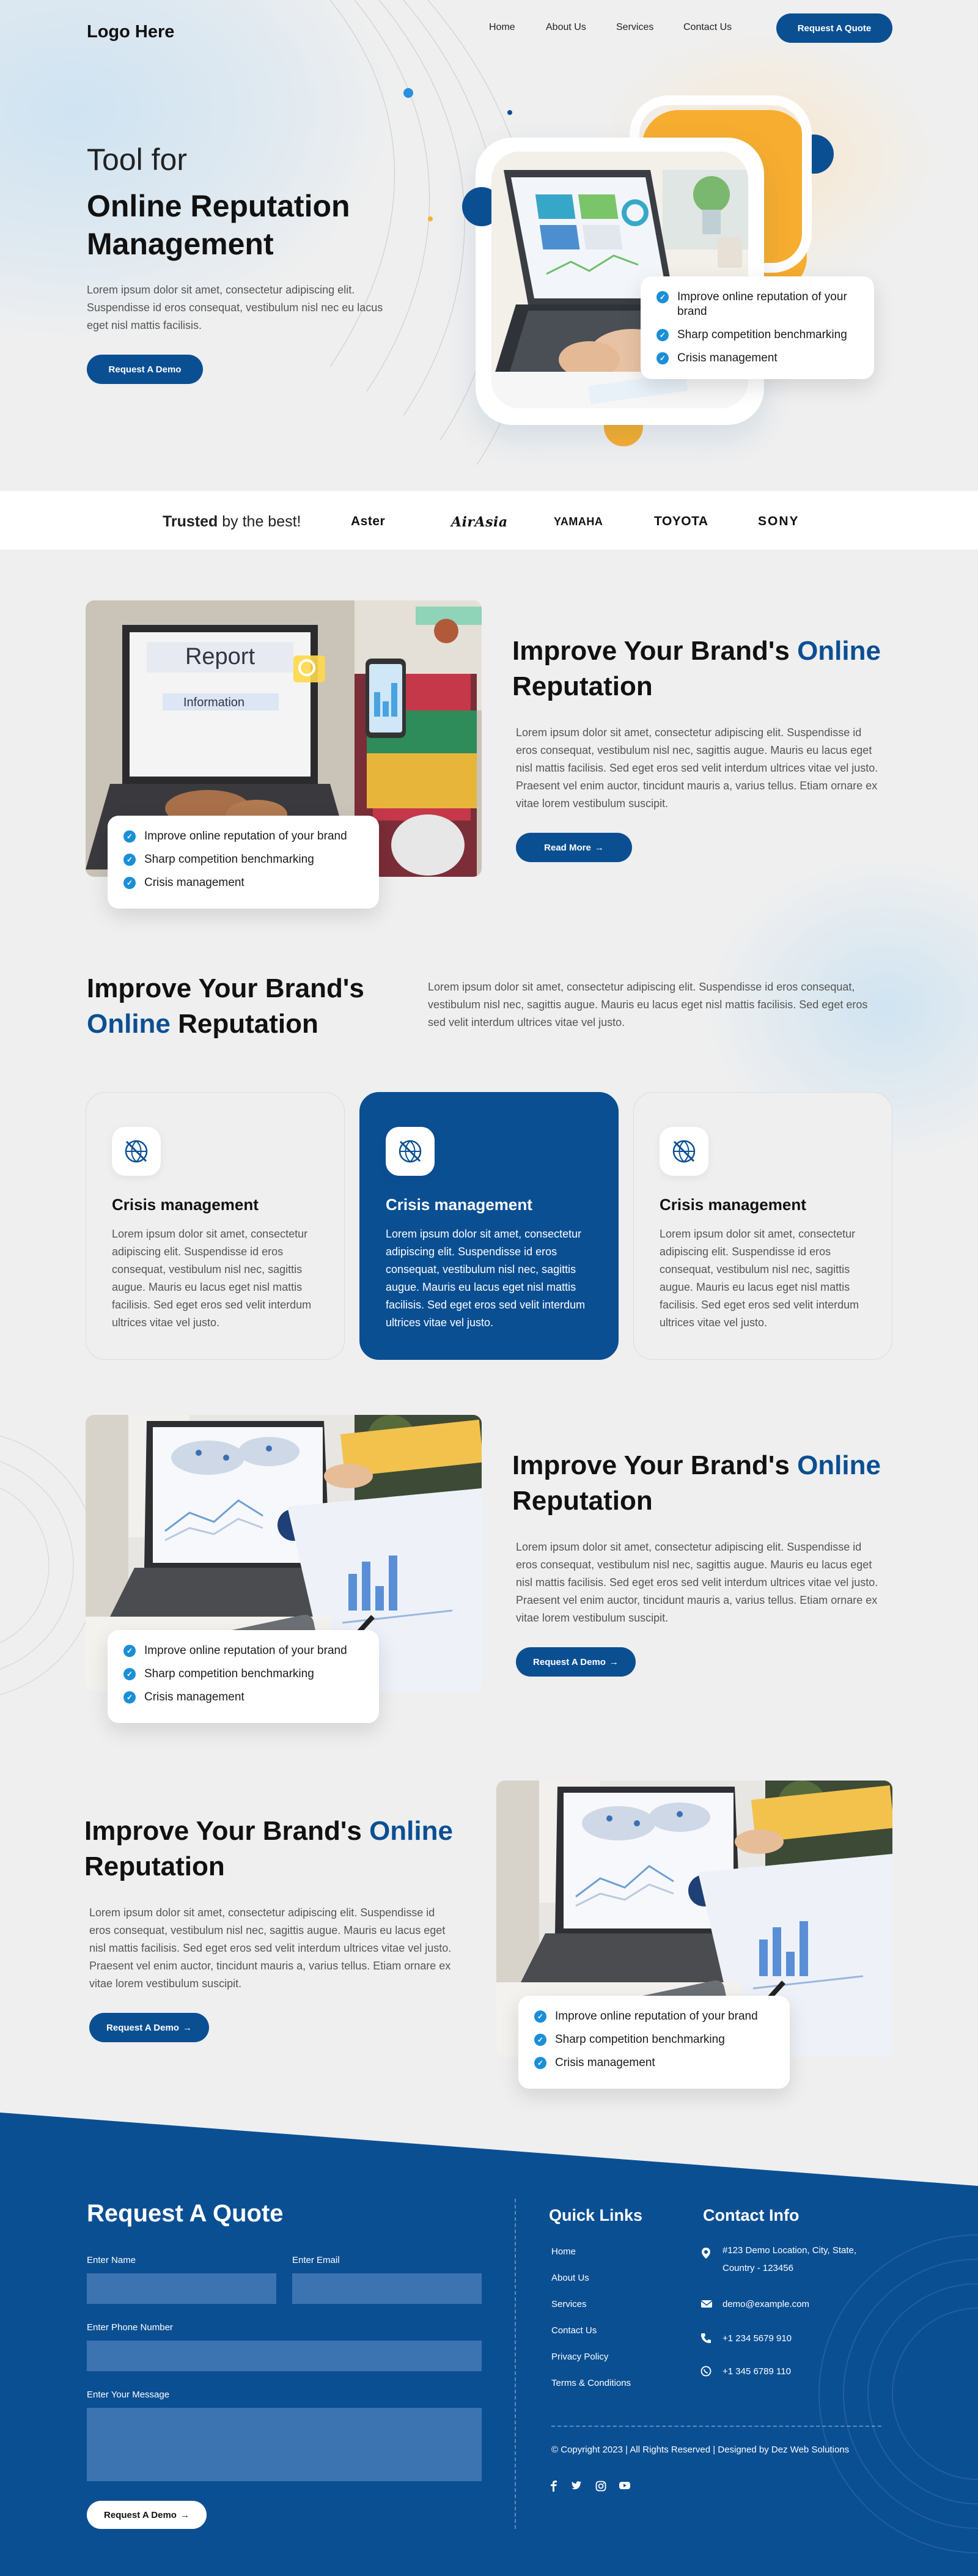  What do you see at coordinates (130, 32) in the screenshot?
I see `logo: Logo Here` at bounding box center [130, 32].